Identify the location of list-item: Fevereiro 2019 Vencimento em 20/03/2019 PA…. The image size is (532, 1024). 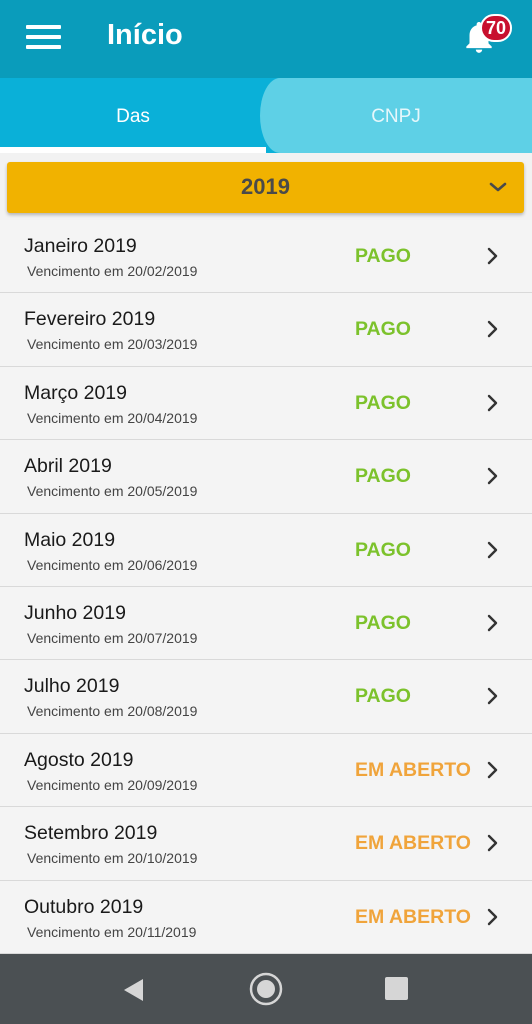
(266, 330).